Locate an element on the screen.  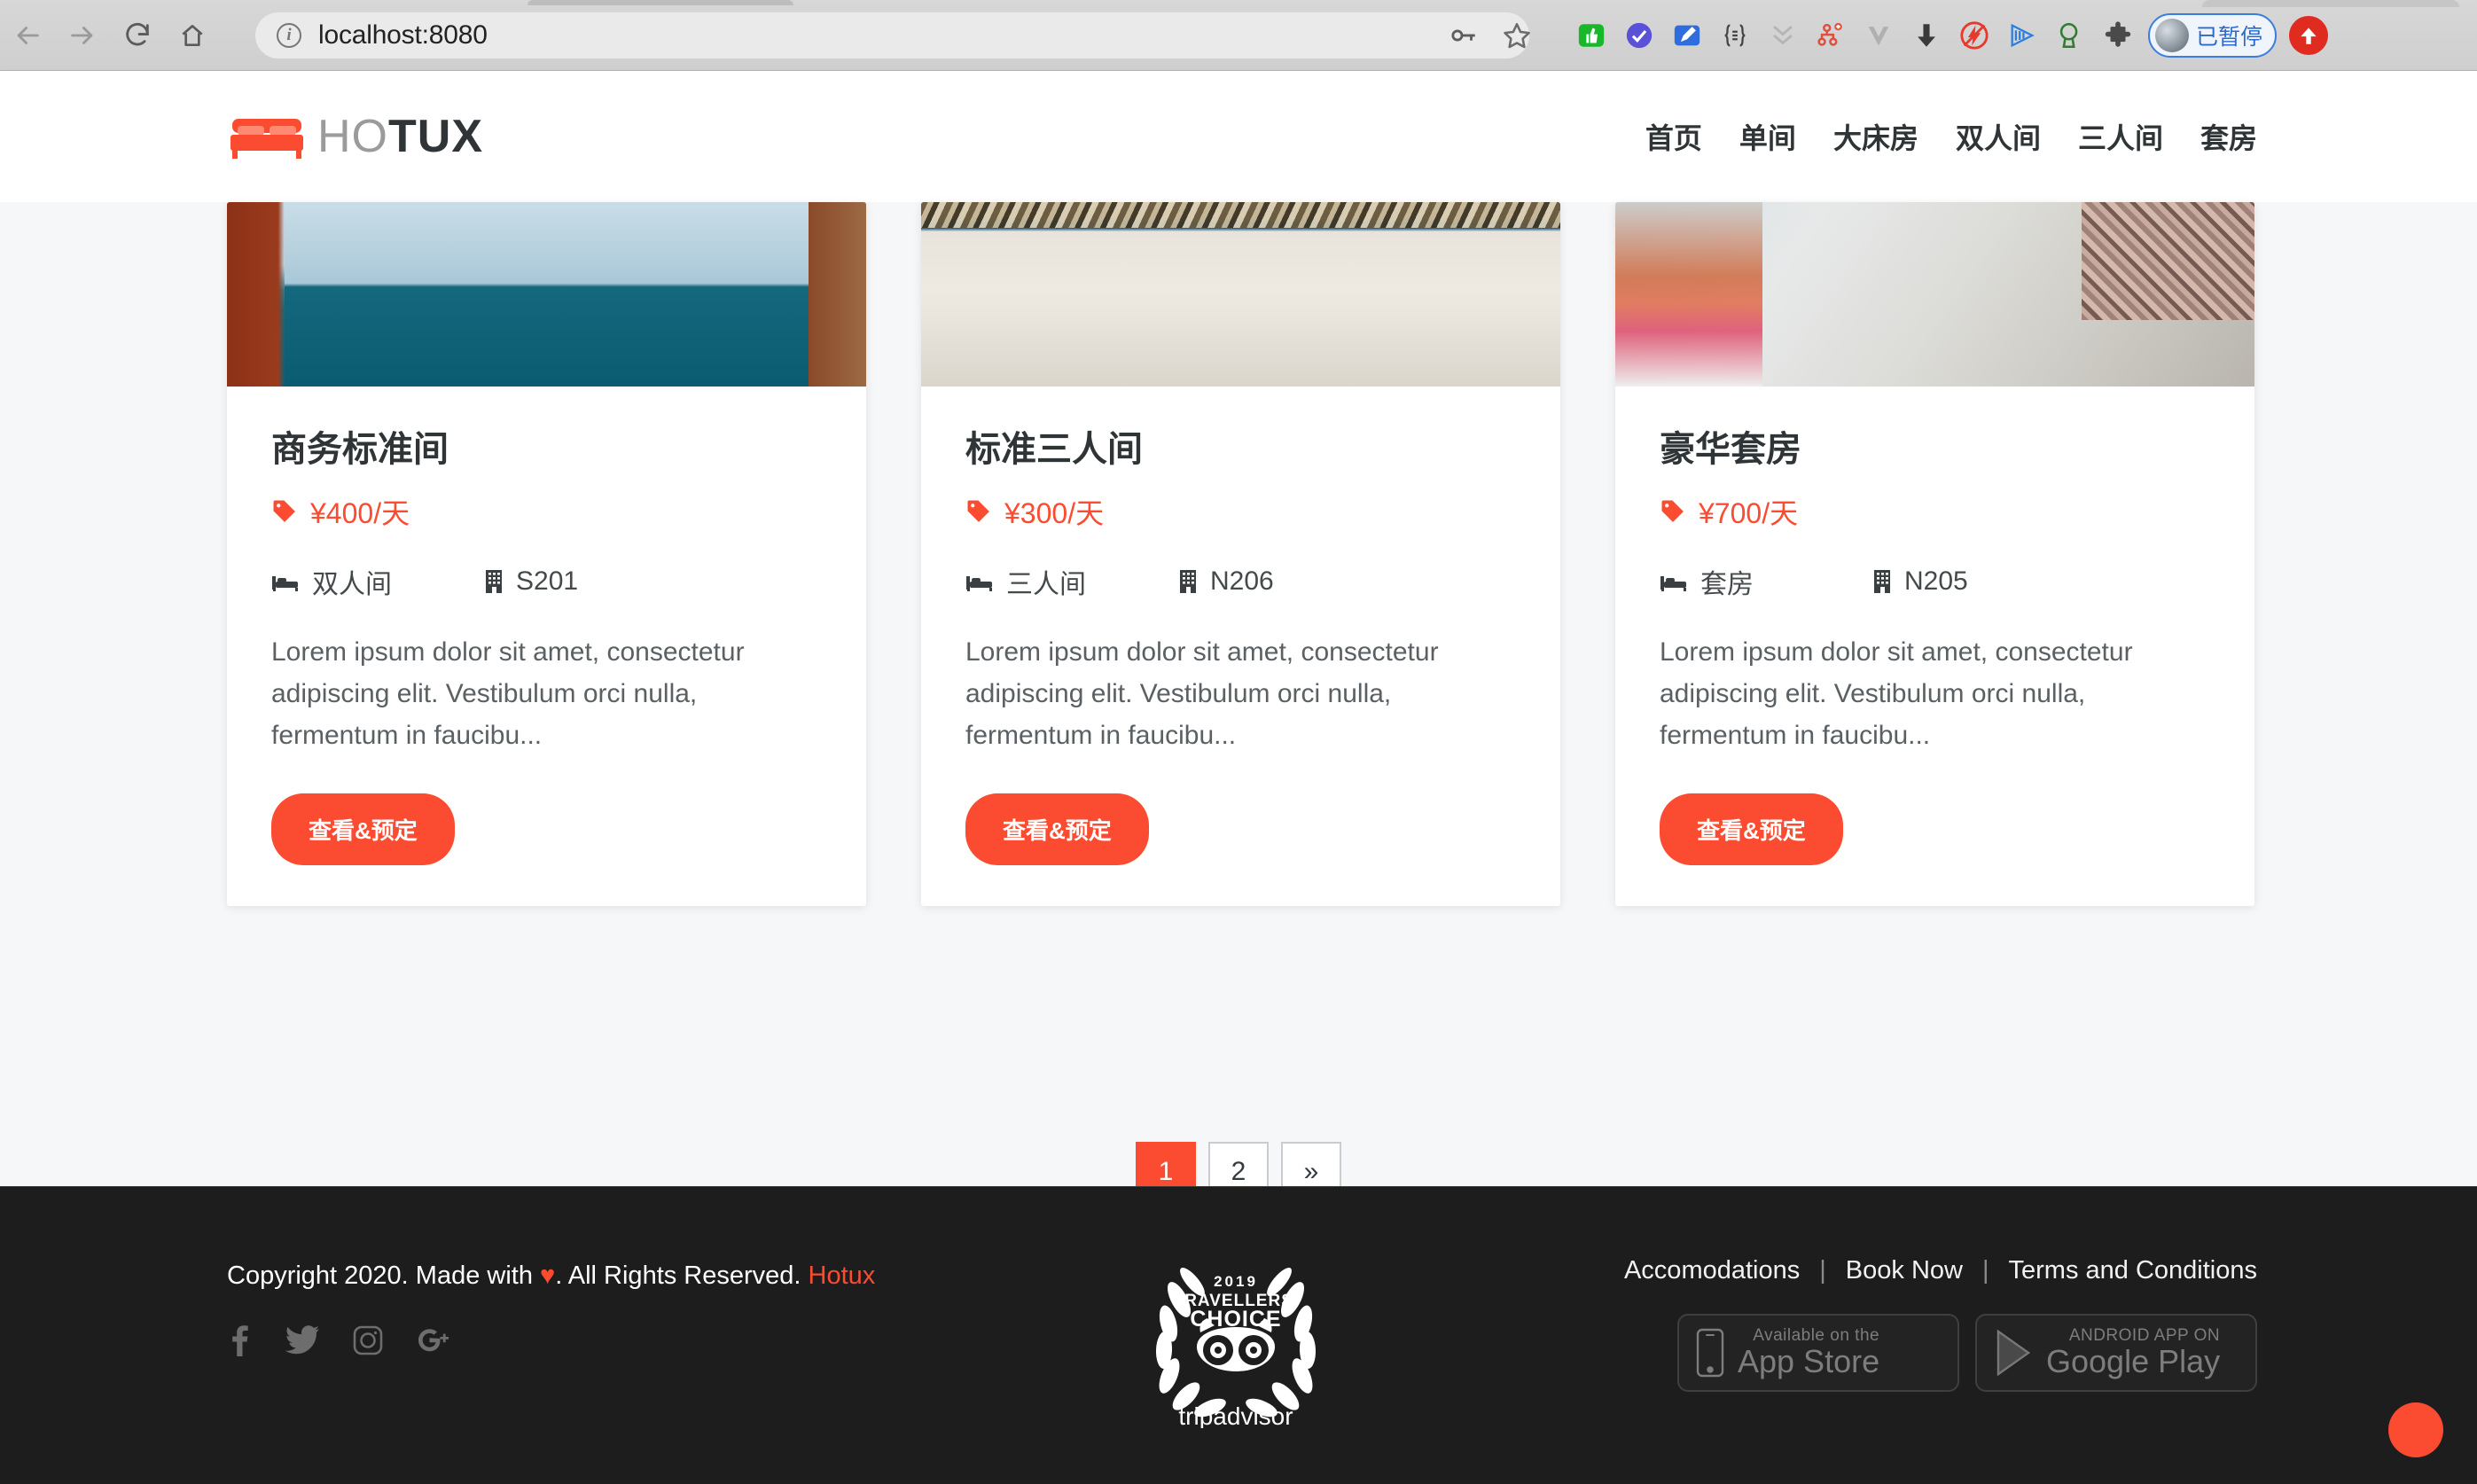
nav-item-double: 双人间 is located at coordinates (1999, 136).